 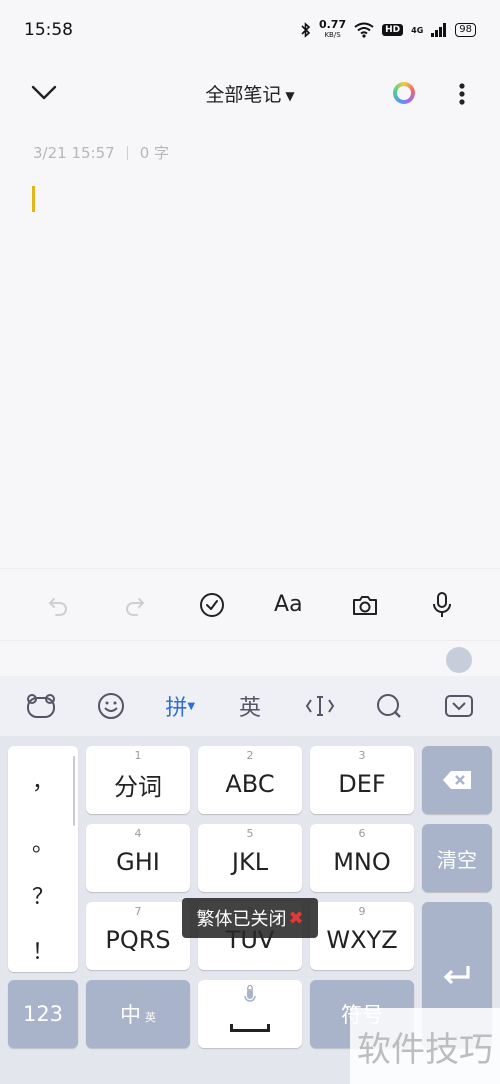 I want to click on key-4: 4 GHI, so click(x=138, y=858).